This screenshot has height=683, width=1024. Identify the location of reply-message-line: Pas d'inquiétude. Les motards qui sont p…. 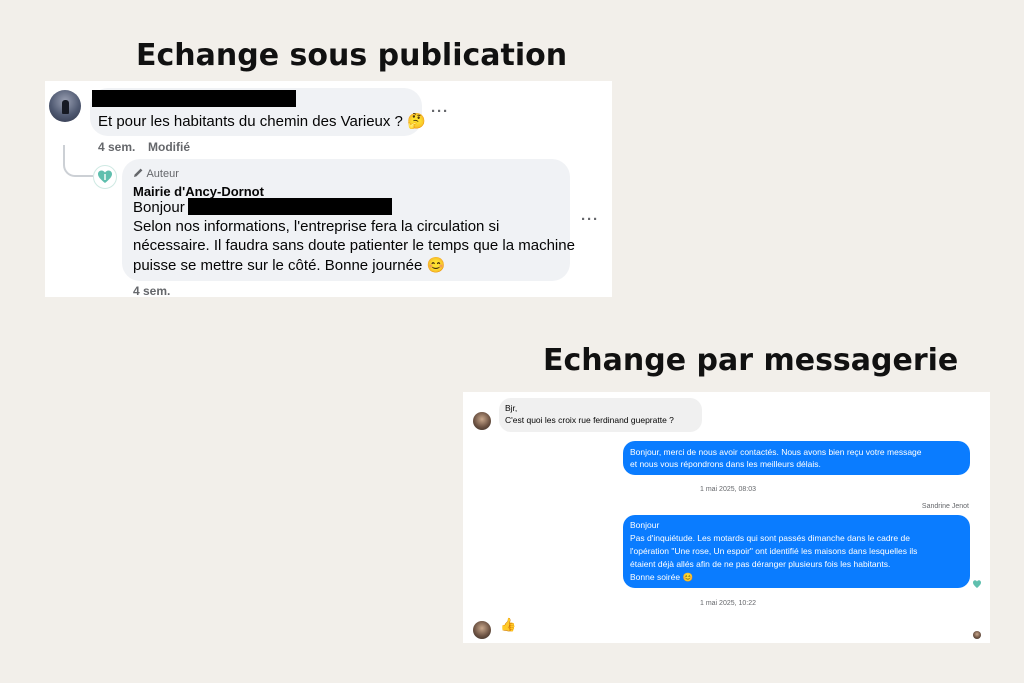
(770, 538).